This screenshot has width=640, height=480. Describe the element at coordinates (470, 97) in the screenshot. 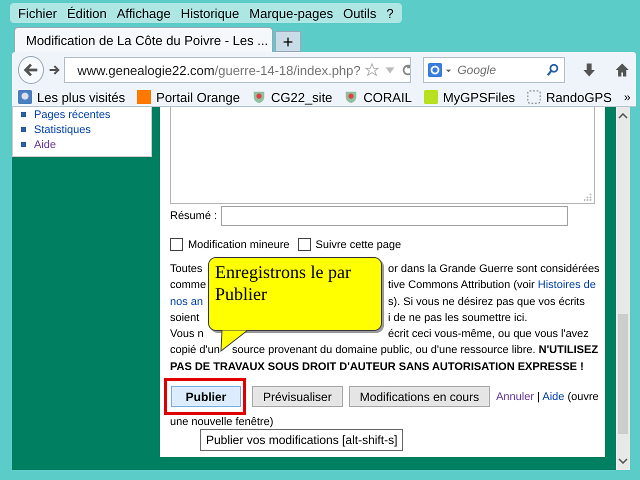

I see `bookmark: MyGPSFiles` at that location.